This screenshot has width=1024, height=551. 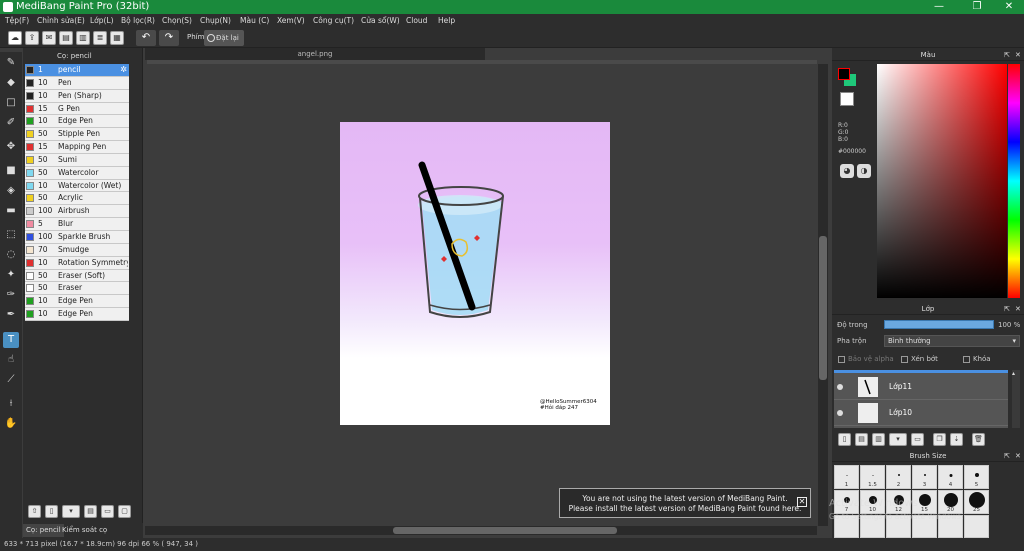 I want to click on select-eraser-icon: ✒, so click(x=11, y=315).